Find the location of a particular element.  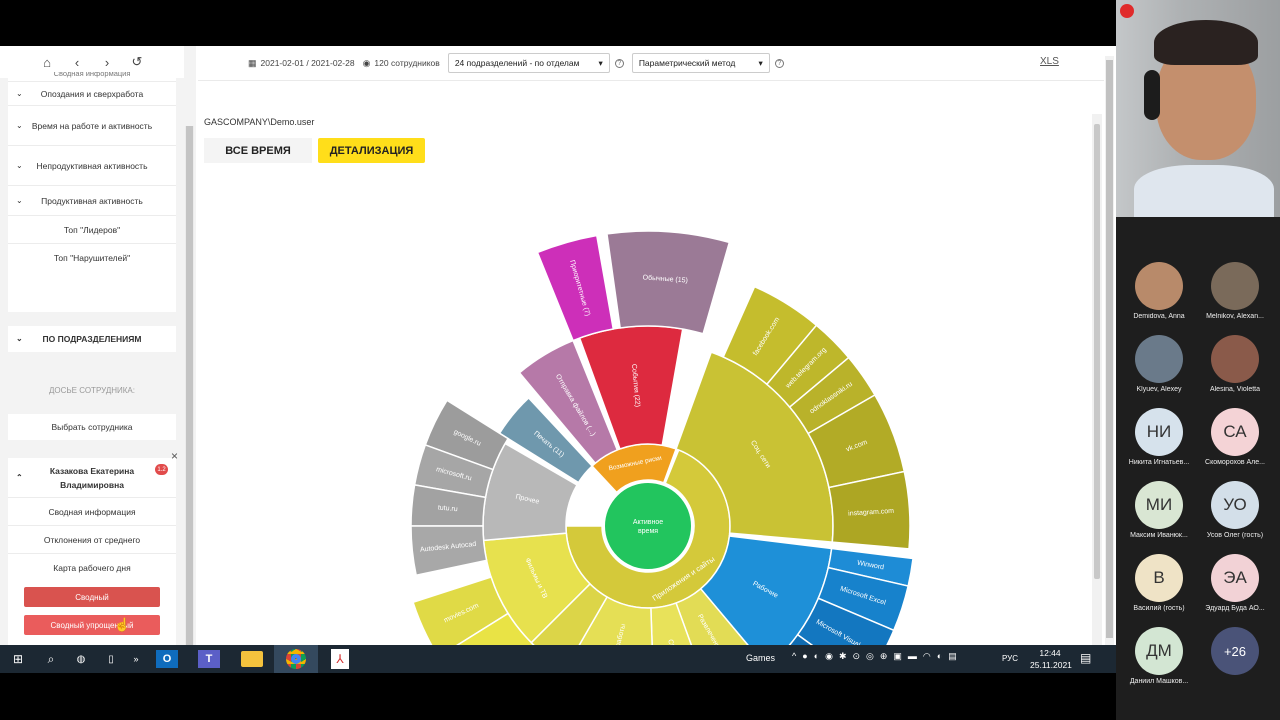

chart-scroll-thumb is located at coordinates (1097, 351).